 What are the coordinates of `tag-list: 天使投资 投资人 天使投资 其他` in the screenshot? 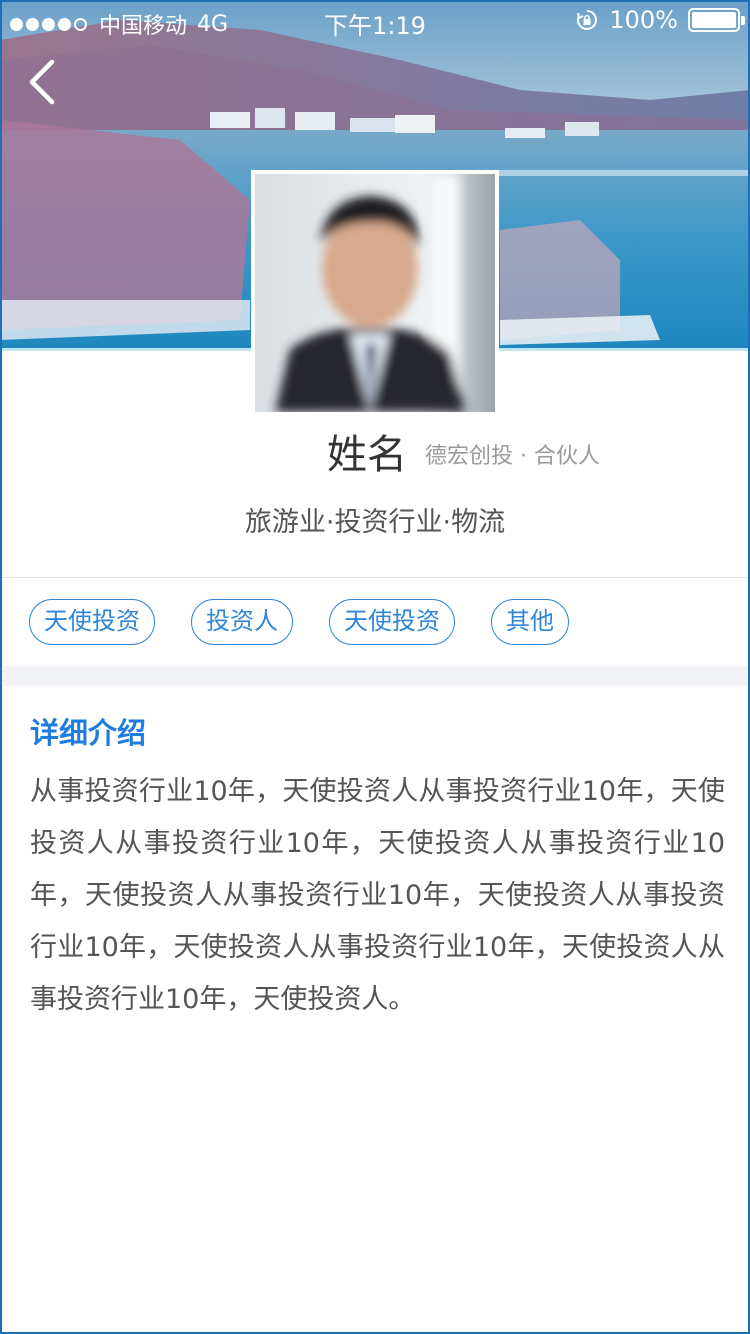 It's located at (299, 622).